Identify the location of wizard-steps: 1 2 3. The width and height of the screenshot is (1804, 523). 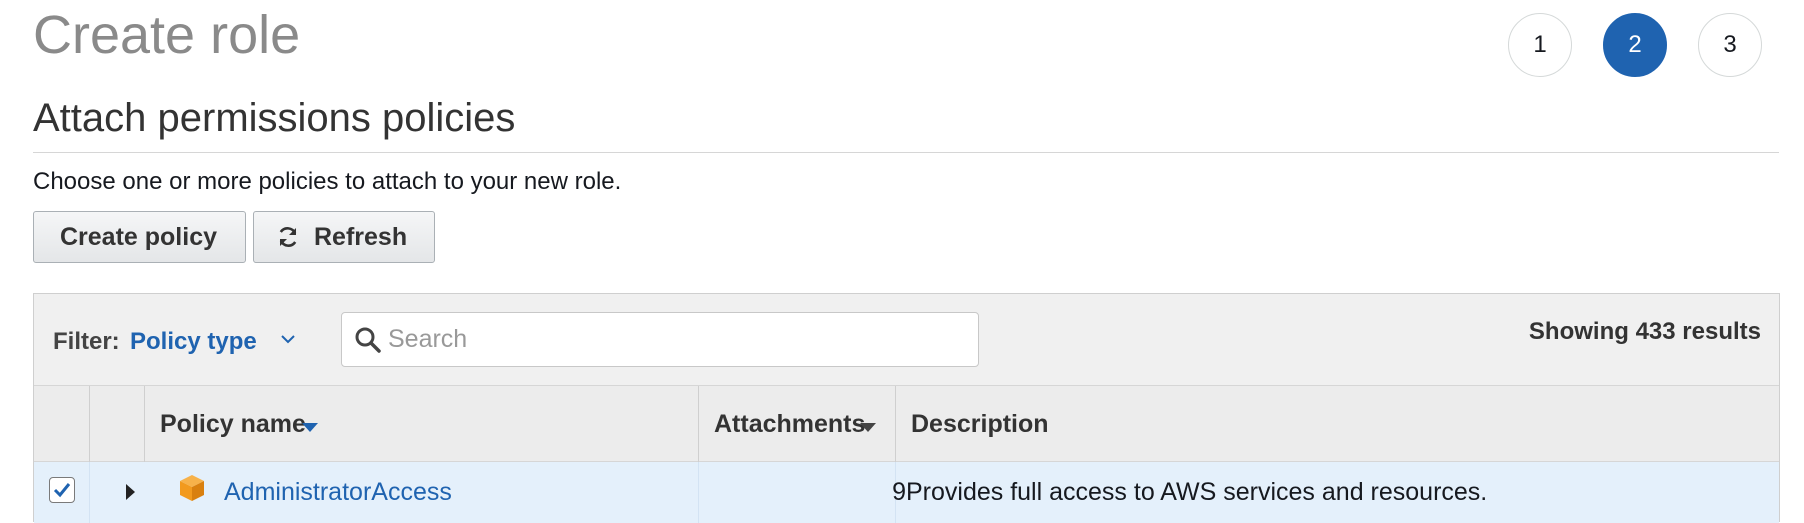
(1636, 45).